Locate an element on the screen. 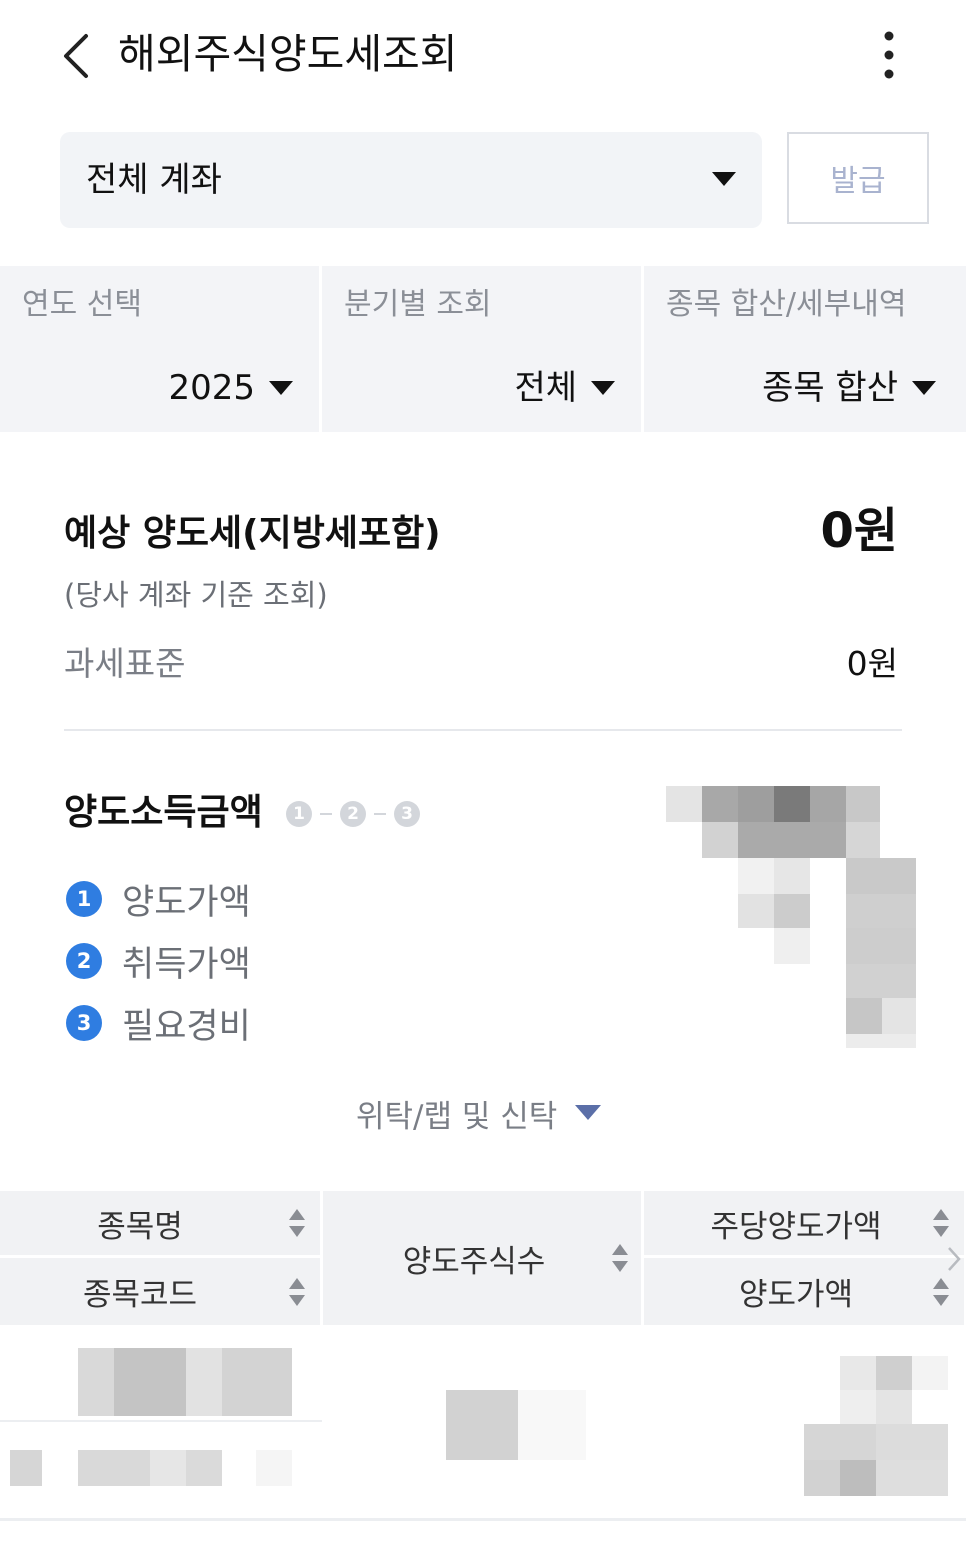  column-header-sale-amount: 양도가액 is located at coordinates (804, 1291).